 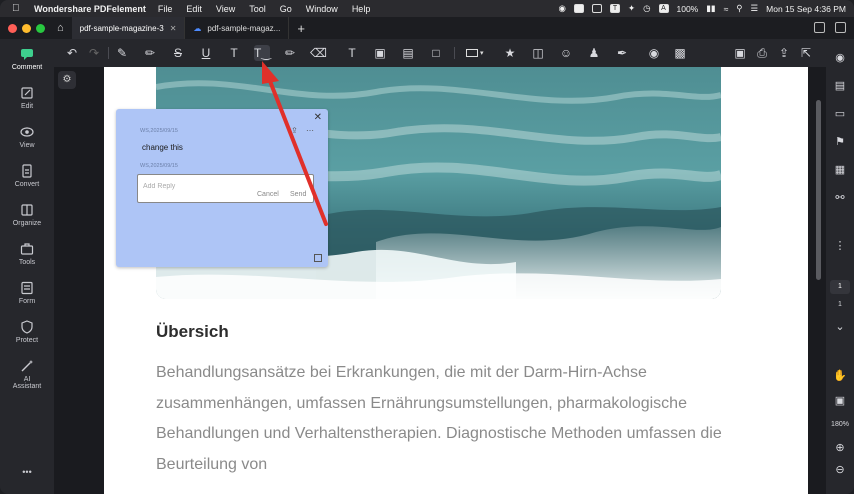 I want to click on zoom-window-button, so click(x=40, y=28).